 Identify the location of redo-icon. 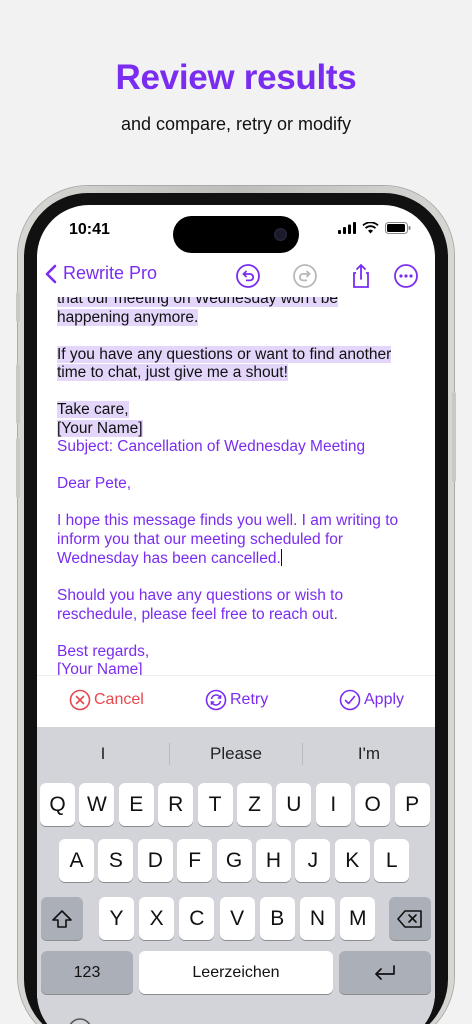
(305, 276).